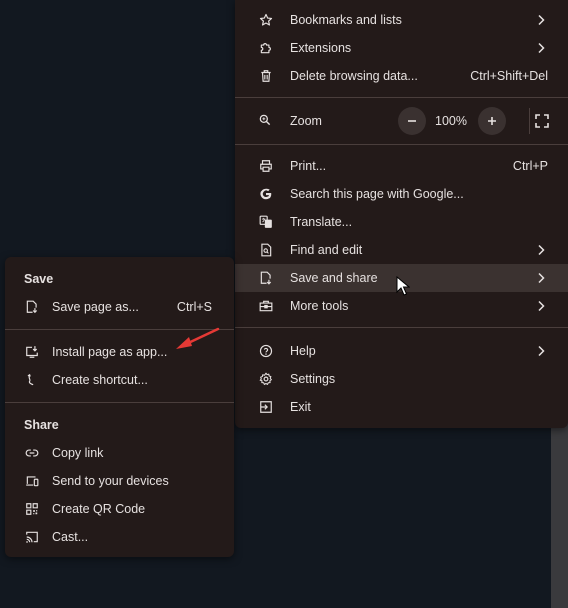 The width and height of the screenshot is (568, 608). What do you see at coordinates (266, 250) in the screenshot?
I see `find-icon` at bounding box center [266, 250].